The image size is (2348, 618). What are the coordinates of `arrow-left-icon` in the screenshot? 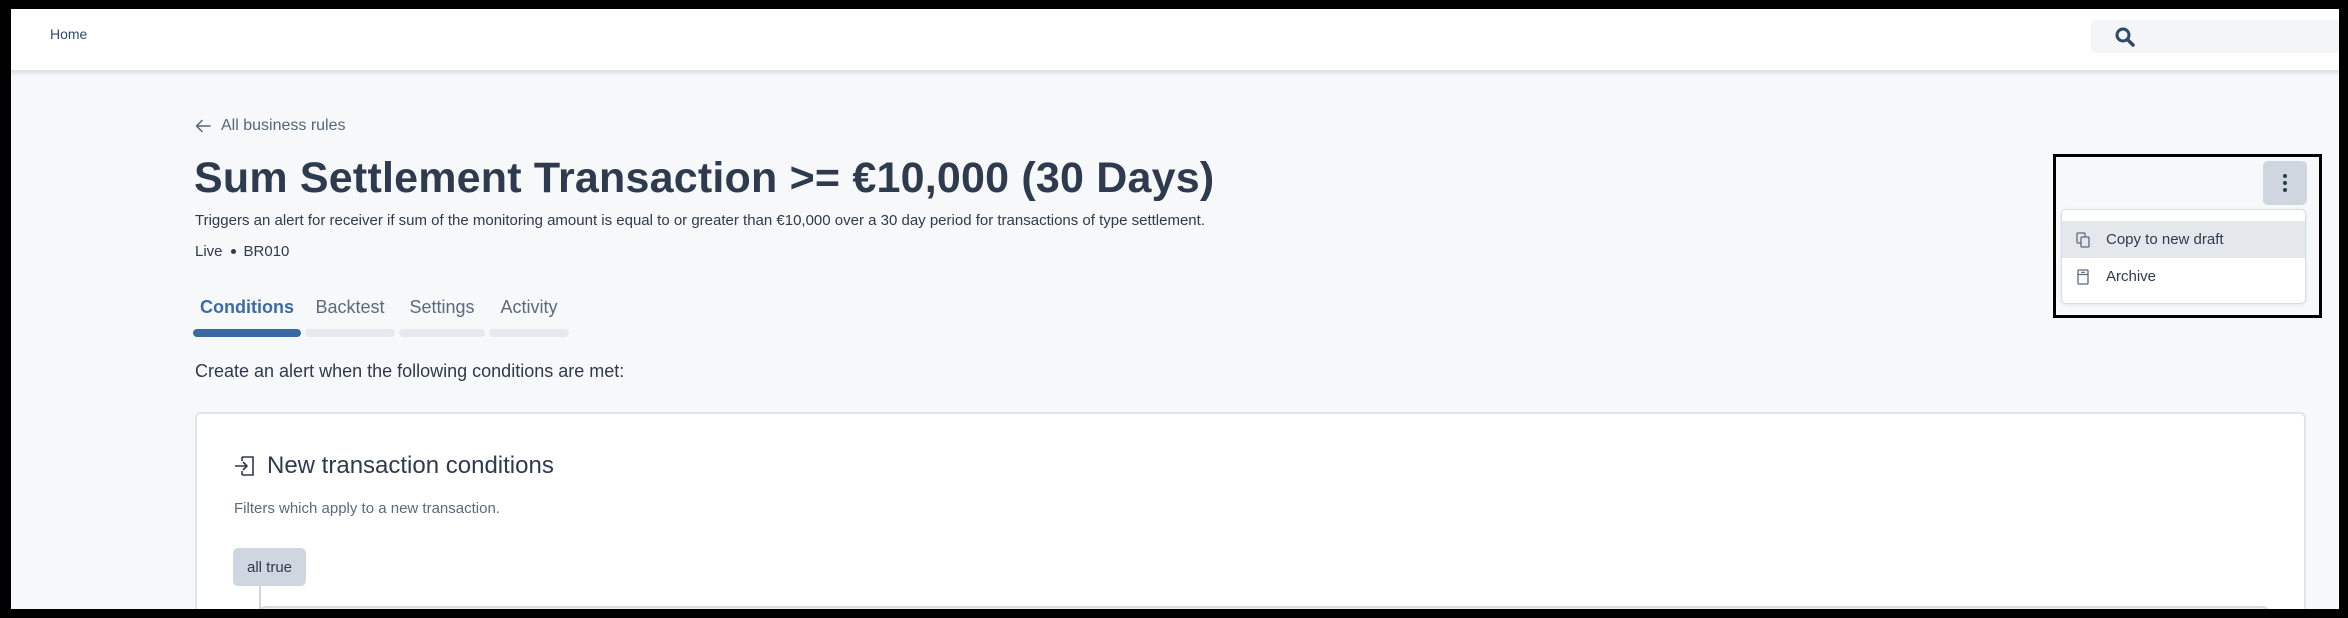 It's located at (203, 126).